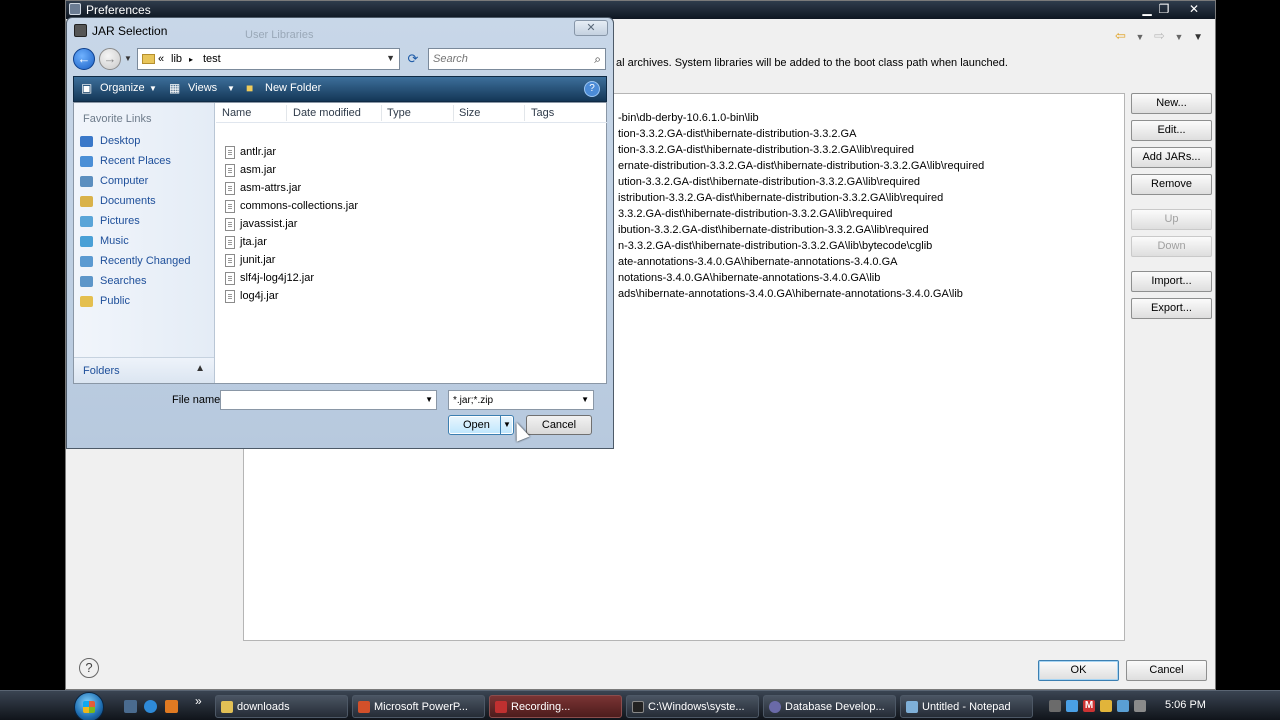 This screenshot has height=720, width=1280. Describe the element at coordinates (1171, 246) in the screenshot. I see `down-button: Down` at that location.